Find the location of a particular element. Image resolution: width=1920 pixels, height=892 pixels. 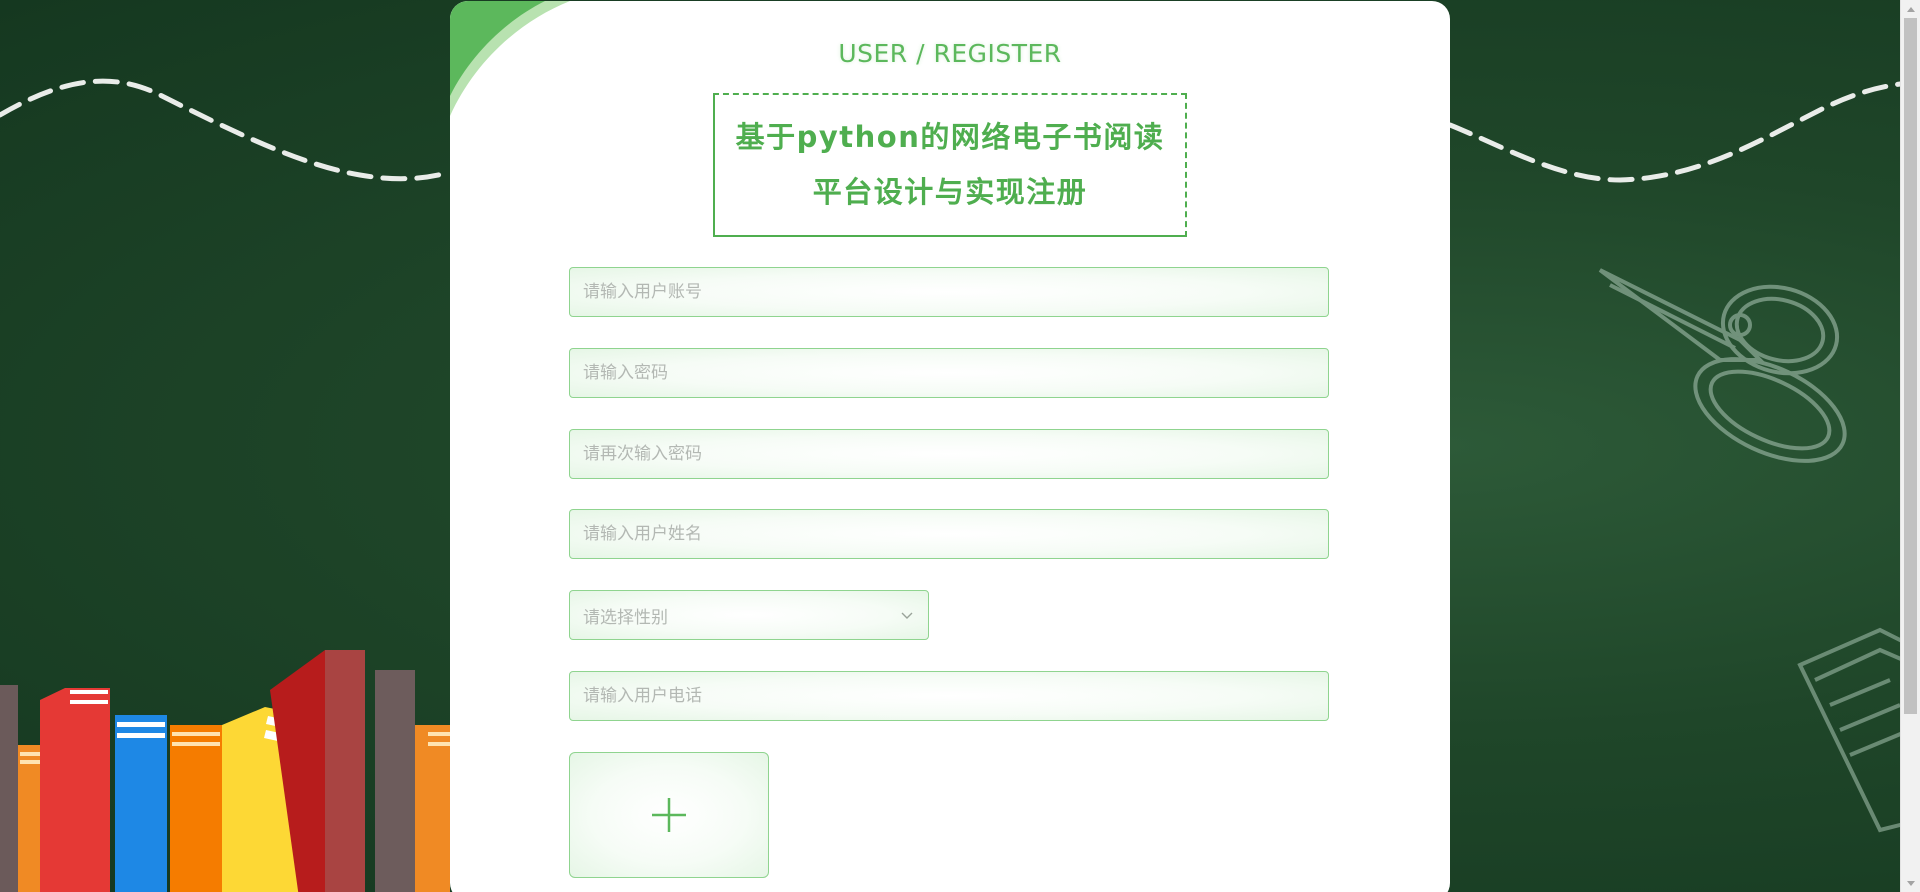

phone-input is located at coordinates (949, 696).